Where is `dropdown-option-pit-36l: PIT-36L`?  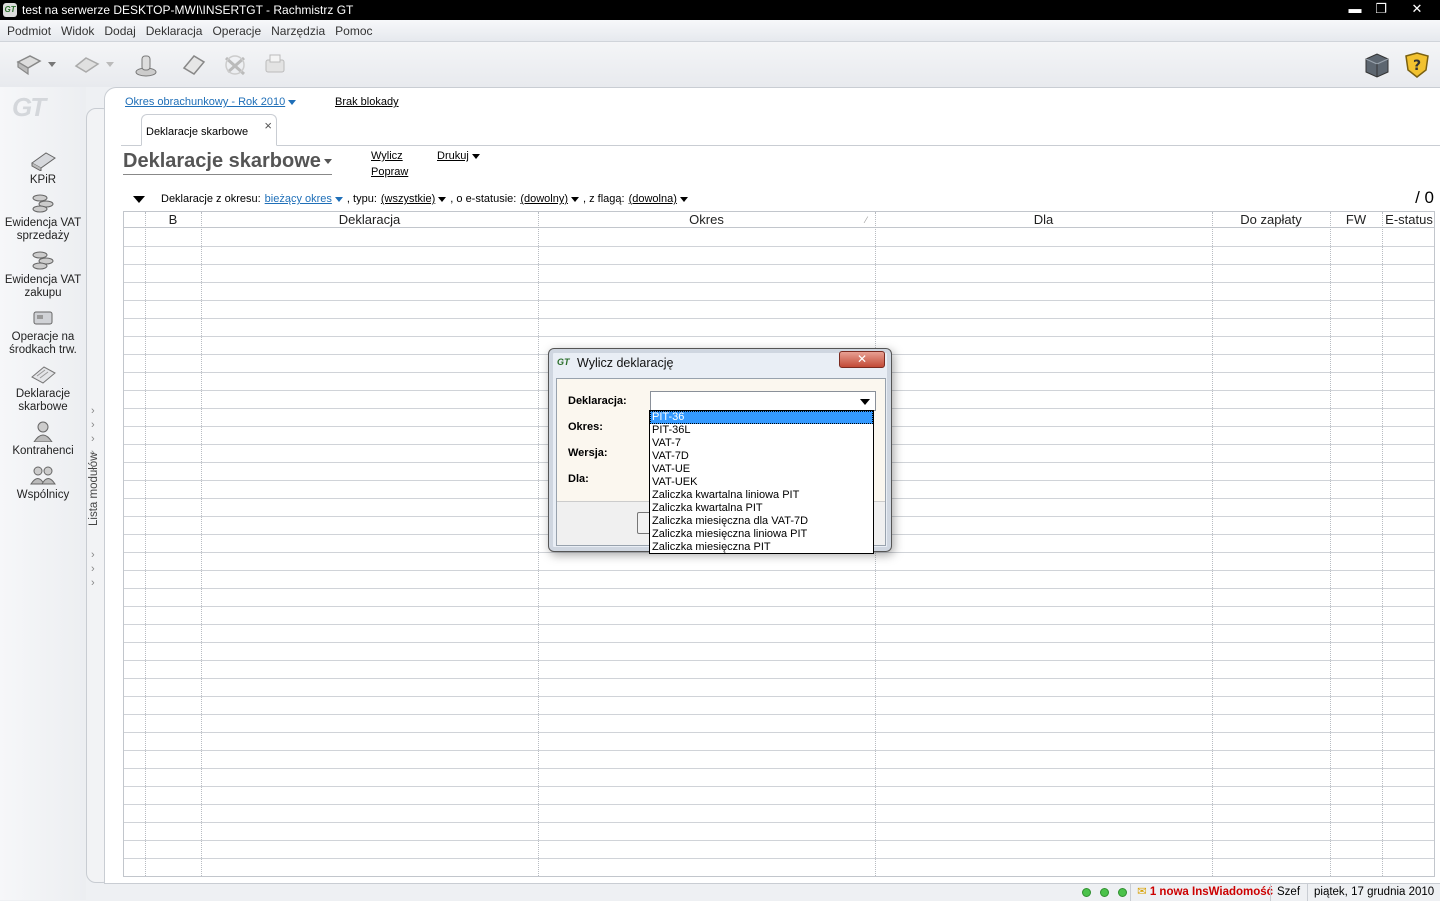 dropdown-option-pit-36l: PIT-36L is located at coordinates (761, 430).